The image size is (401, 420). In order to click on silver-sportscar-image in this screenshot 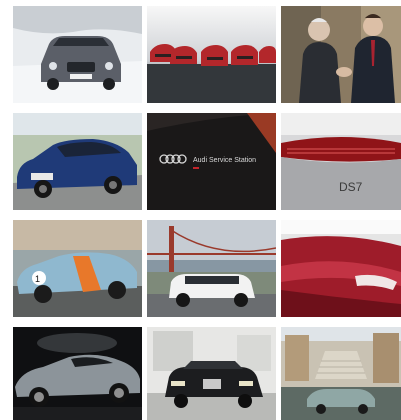, I will do `click(77, 373)`.